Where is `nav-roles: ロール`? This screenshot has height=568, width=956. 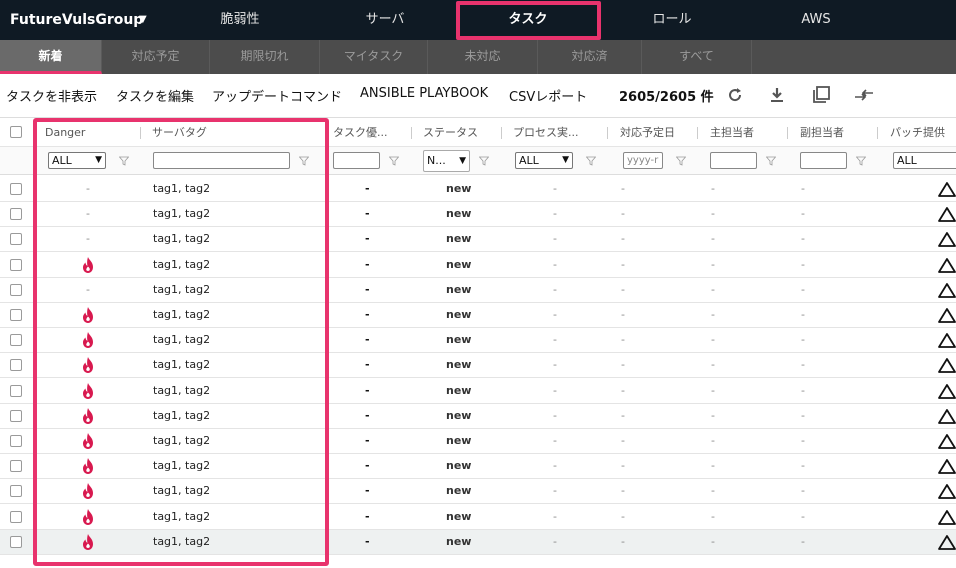
nav-roles: ロール is located at coordinates (672, 20).